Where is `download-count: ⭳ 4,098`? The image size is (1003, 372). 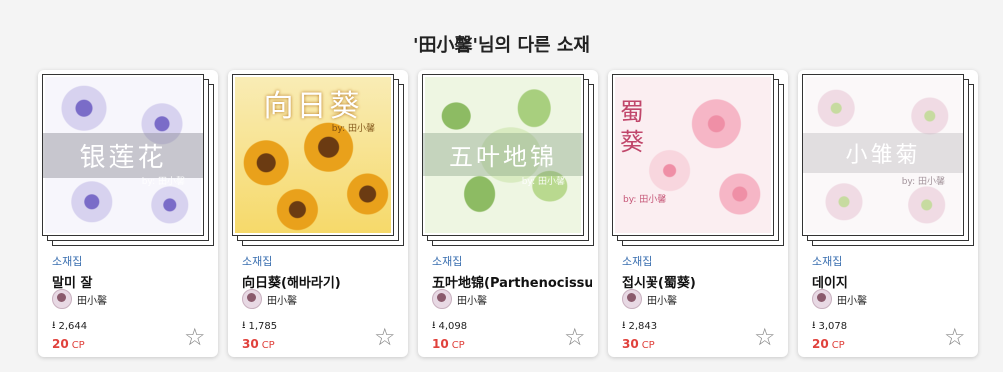
download-count: ⭳ 4,098 is located at coordinates (449, 326).